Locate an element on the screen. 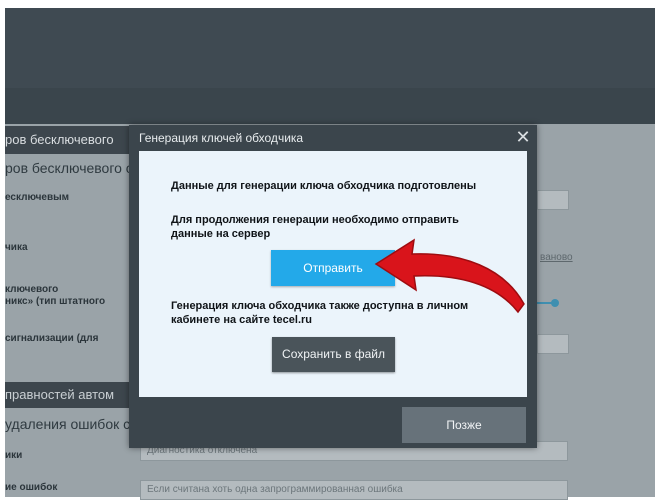 The image size is (655, 500). app-subheader is located at coordinates (330, 106).